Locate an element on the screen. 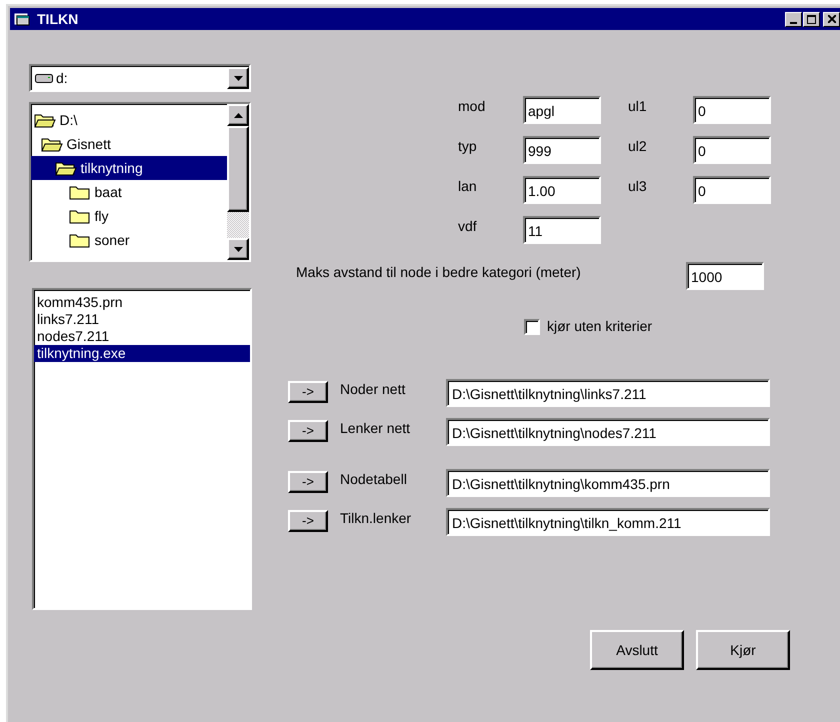 Image resolution: width=840 pixels, height=722 pixels. input-field: 11 is located at coordinates (562, 230).